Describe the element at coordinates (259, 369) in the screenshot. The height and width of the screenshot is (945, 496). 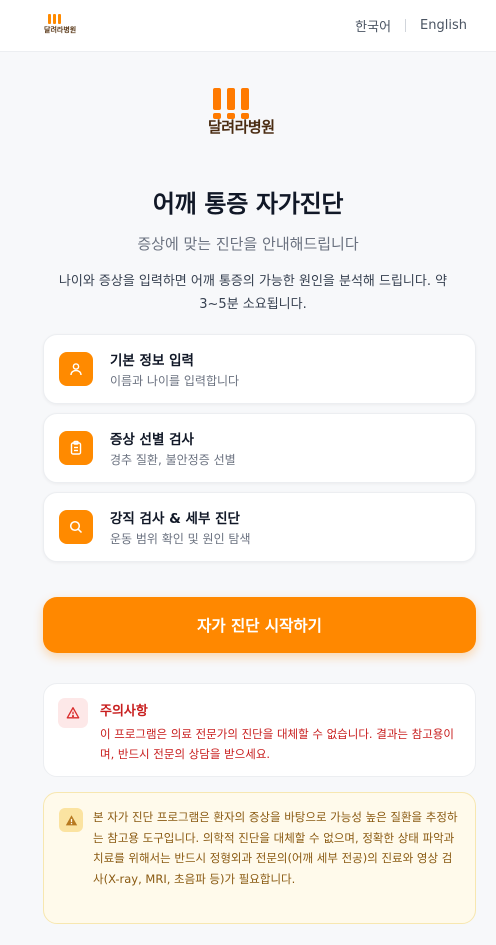
I see `step-card-basic-info: 기본 정보 입력 이름과 나이를 입력합니다` at that location.